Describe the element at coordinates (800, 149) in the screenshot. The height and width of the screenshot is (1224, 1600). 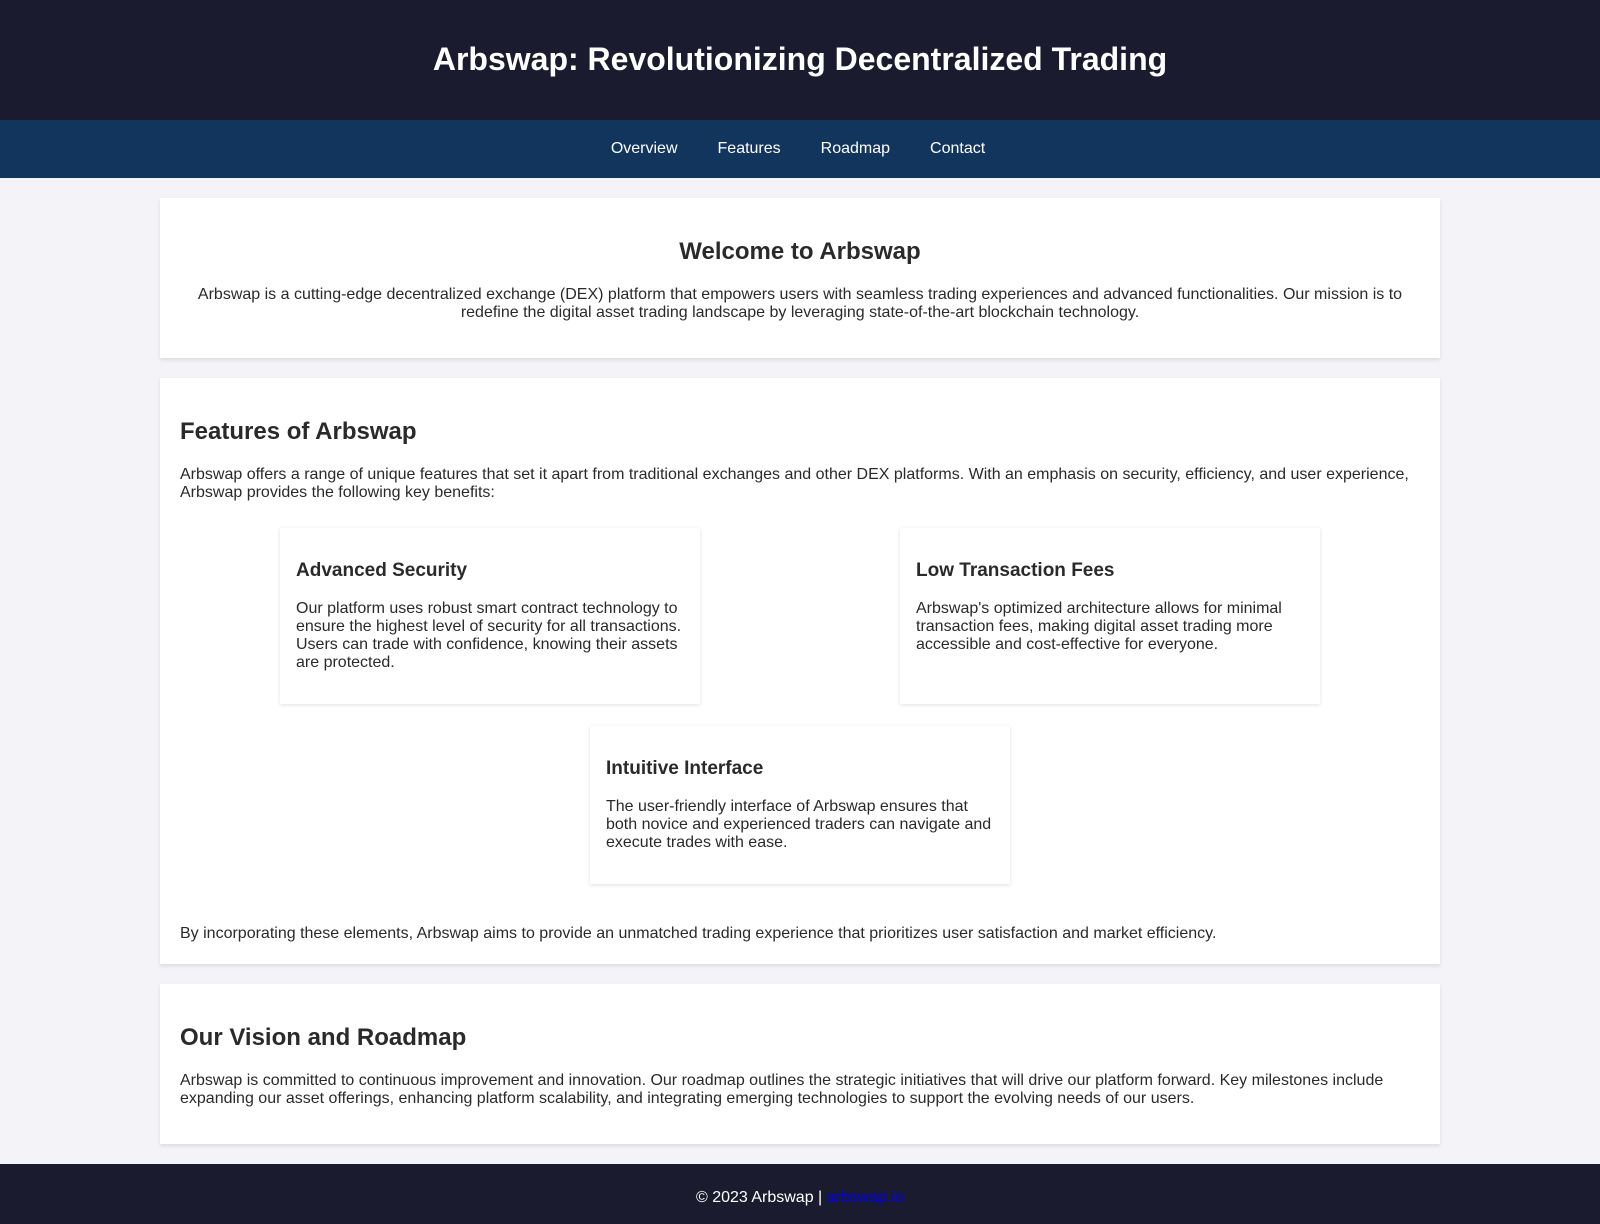
I see `main-nav: Overview Features Roadmap Contact` at that location.